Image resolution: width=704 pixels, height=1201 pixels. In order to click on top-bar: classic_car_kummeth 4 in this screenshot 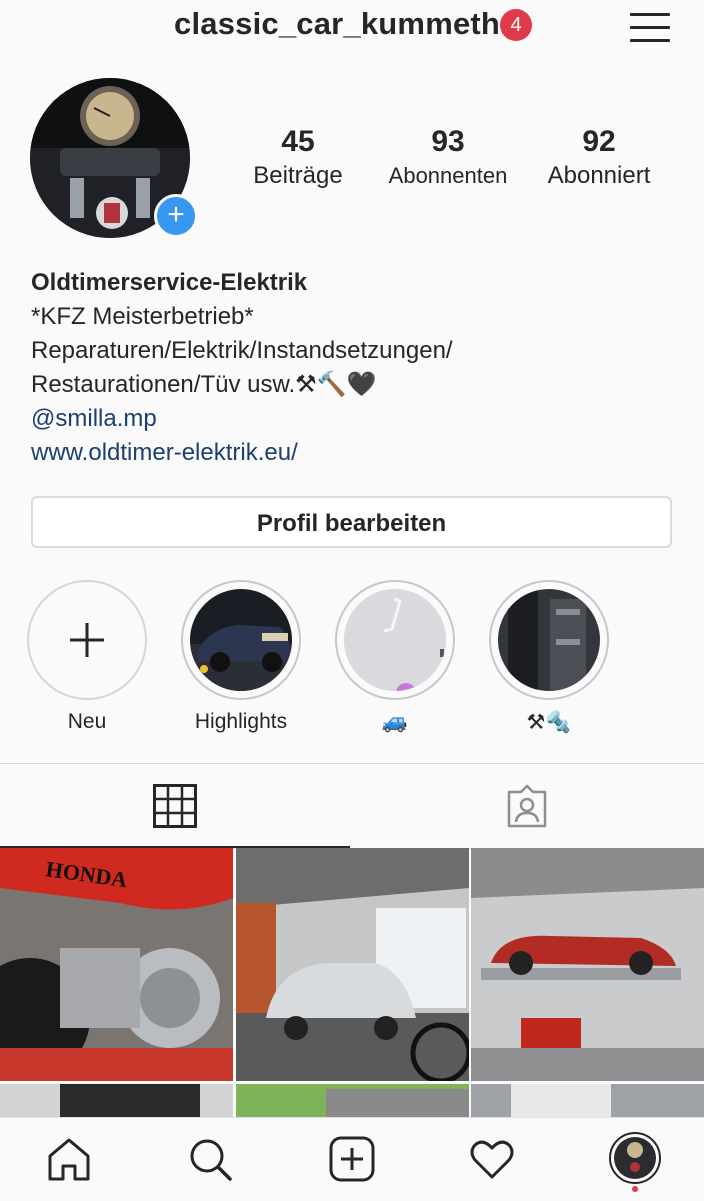, I will do `click(352, 30)`.